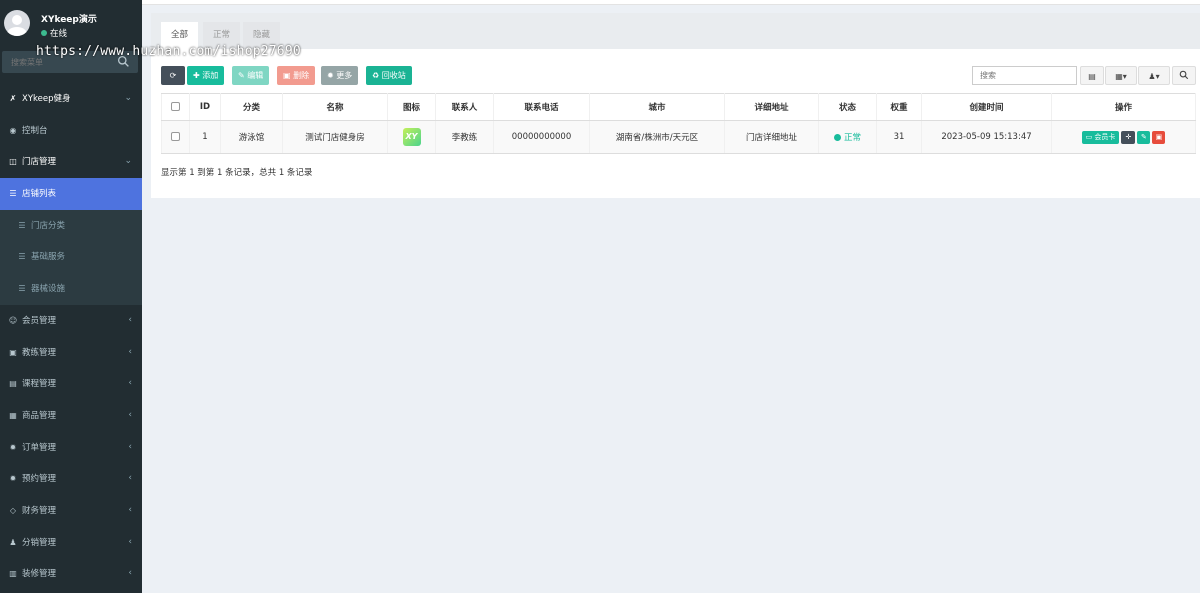 This screenshot has width=1200, height=593. I want to click on sidebar-item-10: ▦ 商品管理 ‹, so click(71, 416).